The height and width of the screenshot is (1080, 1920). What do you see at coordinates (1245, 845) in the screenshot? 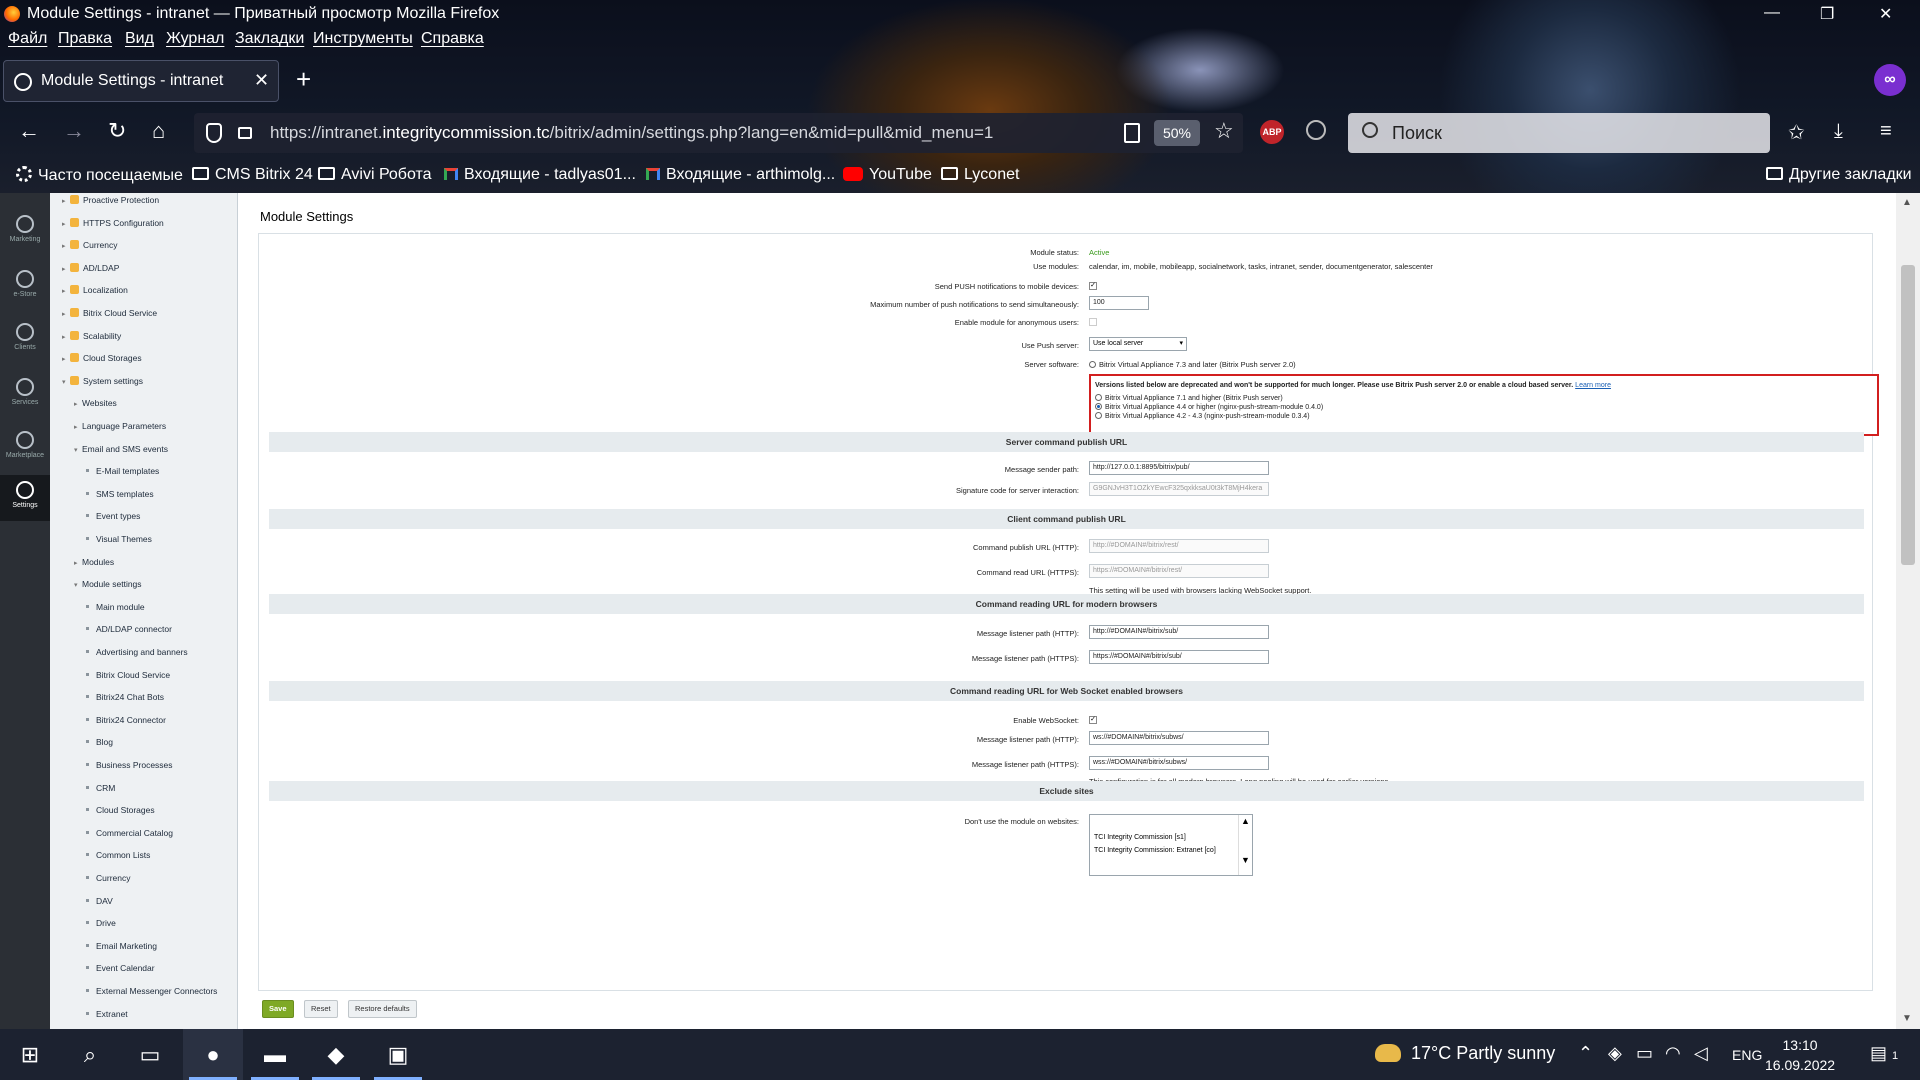
I see `list-scrollbar: ▲ ▼` at bounding box center [1245, 845].